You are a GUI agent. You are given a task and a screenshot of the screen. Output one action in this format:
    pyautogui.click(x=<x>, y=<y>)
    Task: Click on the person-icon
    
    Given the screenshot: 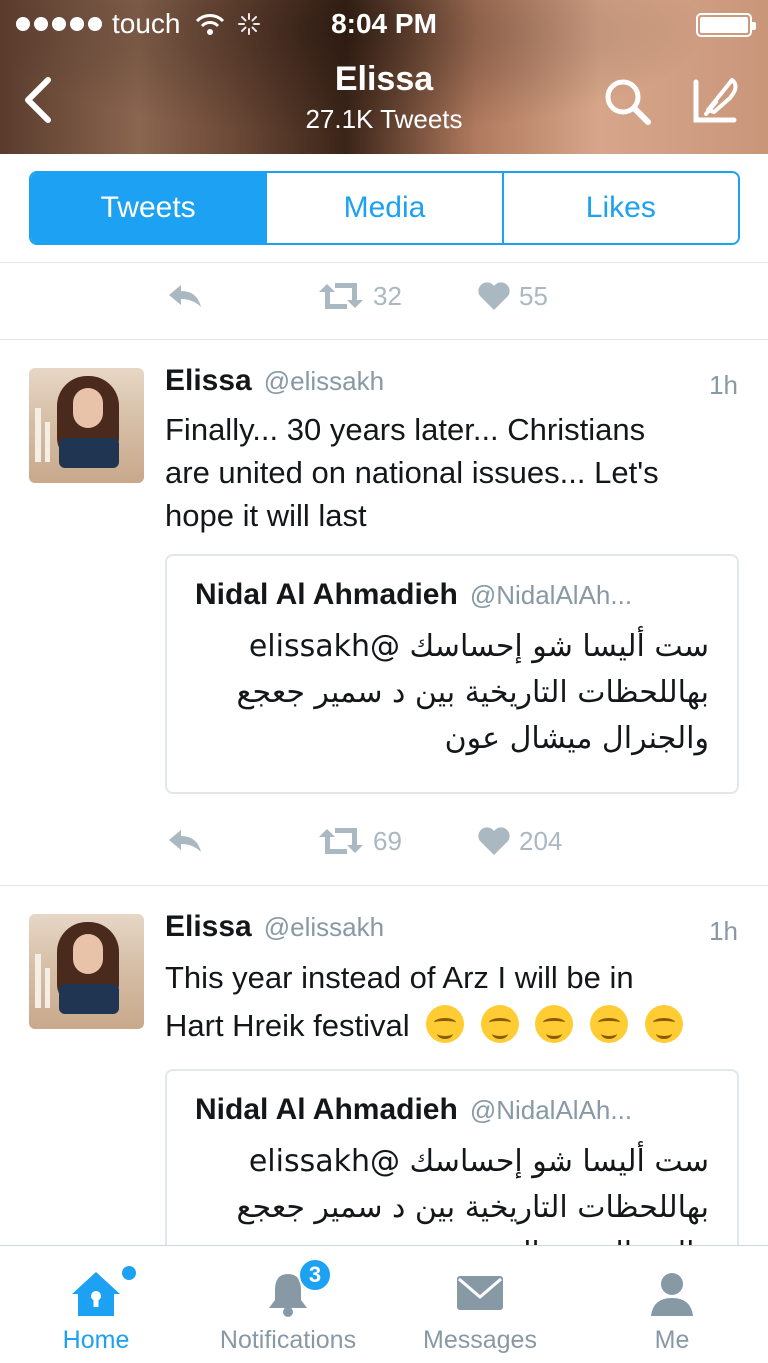 What is the action you would take?
    pyautogui.click(x=672, y=1294)
    